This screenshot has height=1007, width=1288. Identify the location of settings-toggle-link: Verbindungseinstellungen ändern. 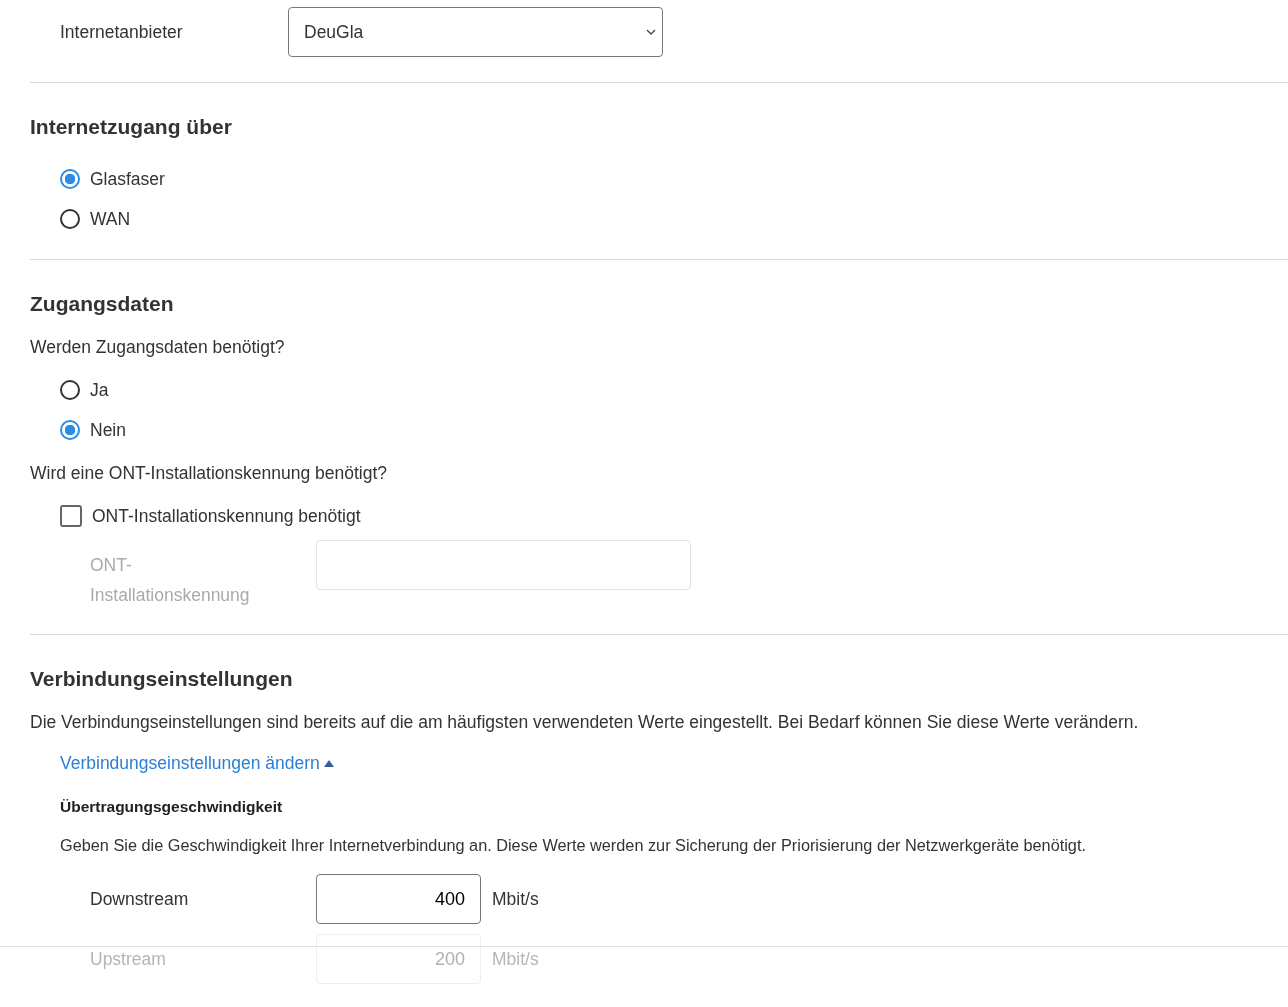
(197, 763).